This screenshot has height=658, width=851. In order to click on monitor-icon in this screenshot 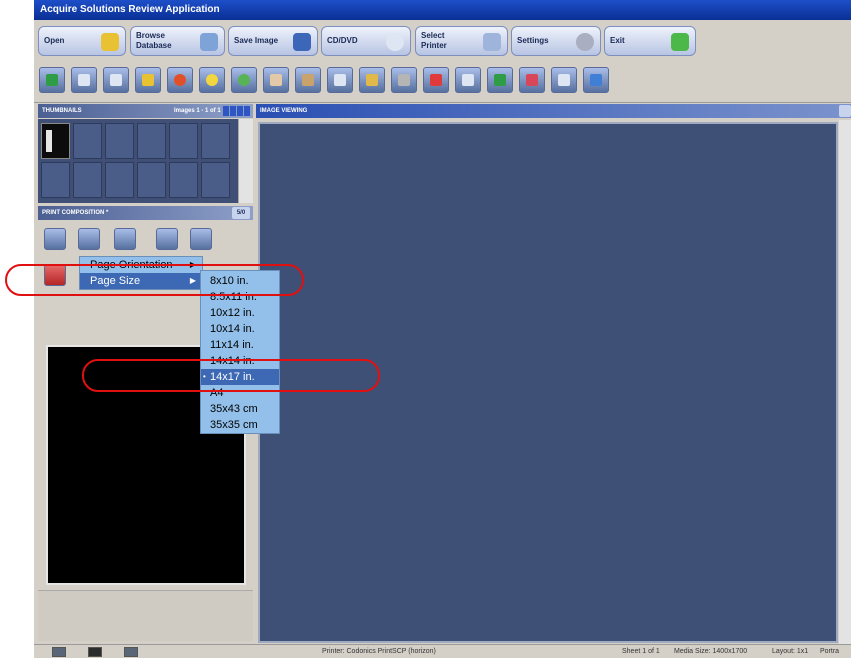, I will do `click(340, 80)`.